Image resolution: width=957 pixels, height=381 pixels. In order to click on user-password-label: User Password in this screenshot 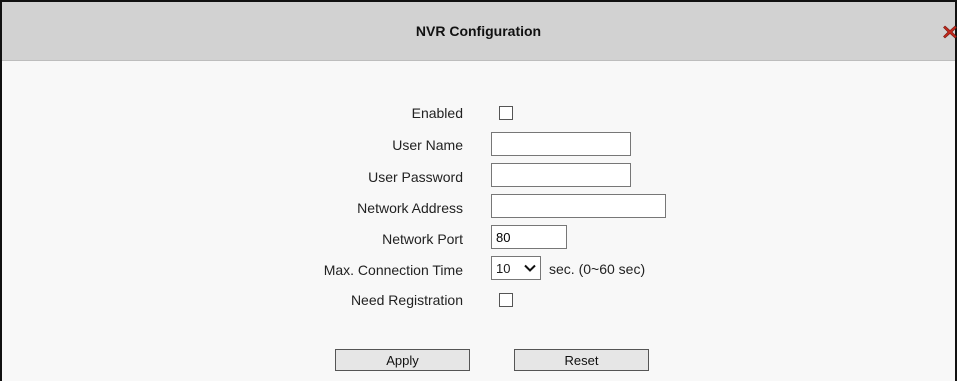, I will do `click(415, 177)`.